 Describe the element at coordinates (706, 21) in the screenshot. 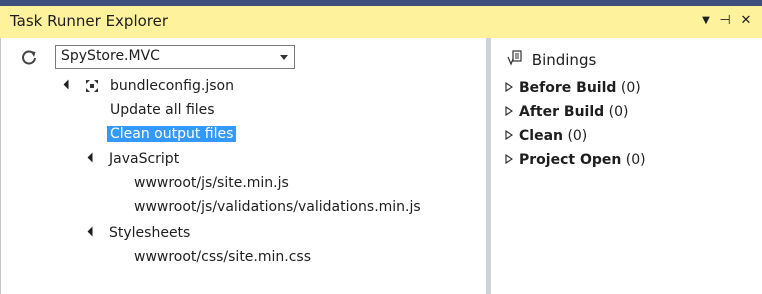

I see `window-menu-button: ▼` at that location.